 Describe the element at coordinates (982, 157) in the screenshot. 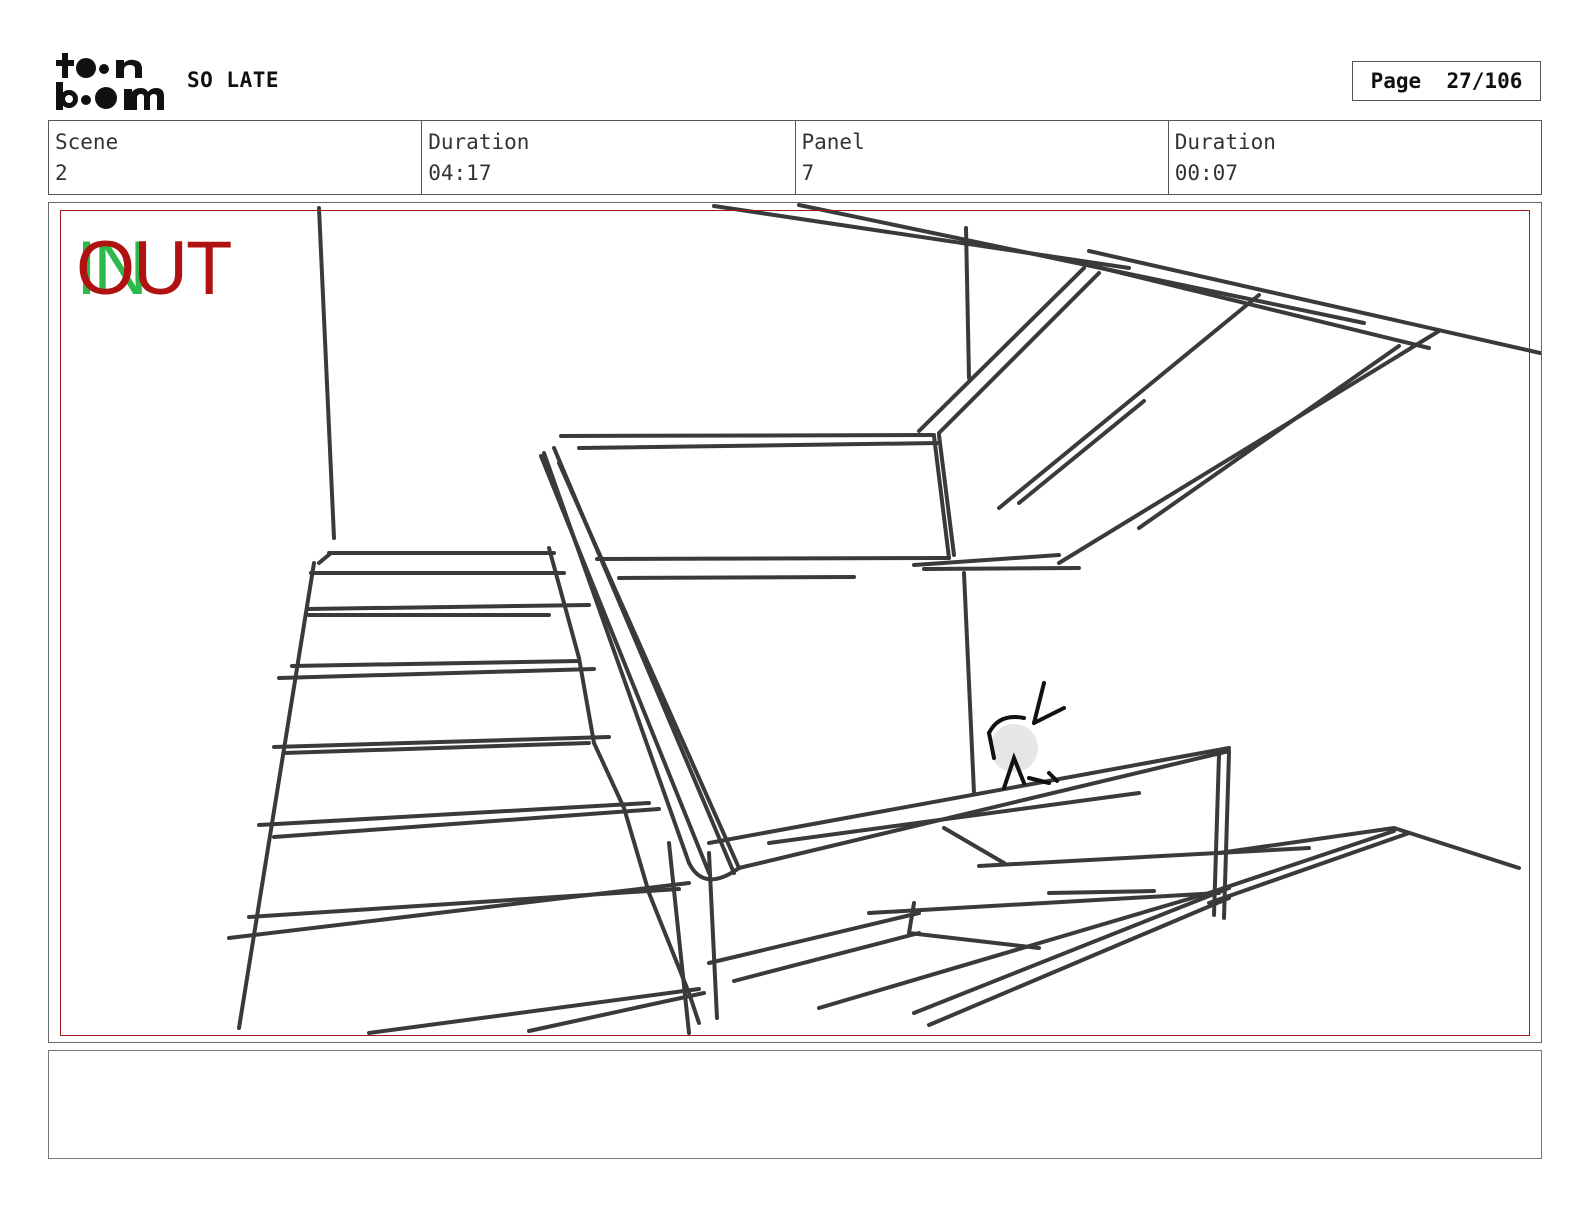

I see `panel-cell: Panel 7` at that location.